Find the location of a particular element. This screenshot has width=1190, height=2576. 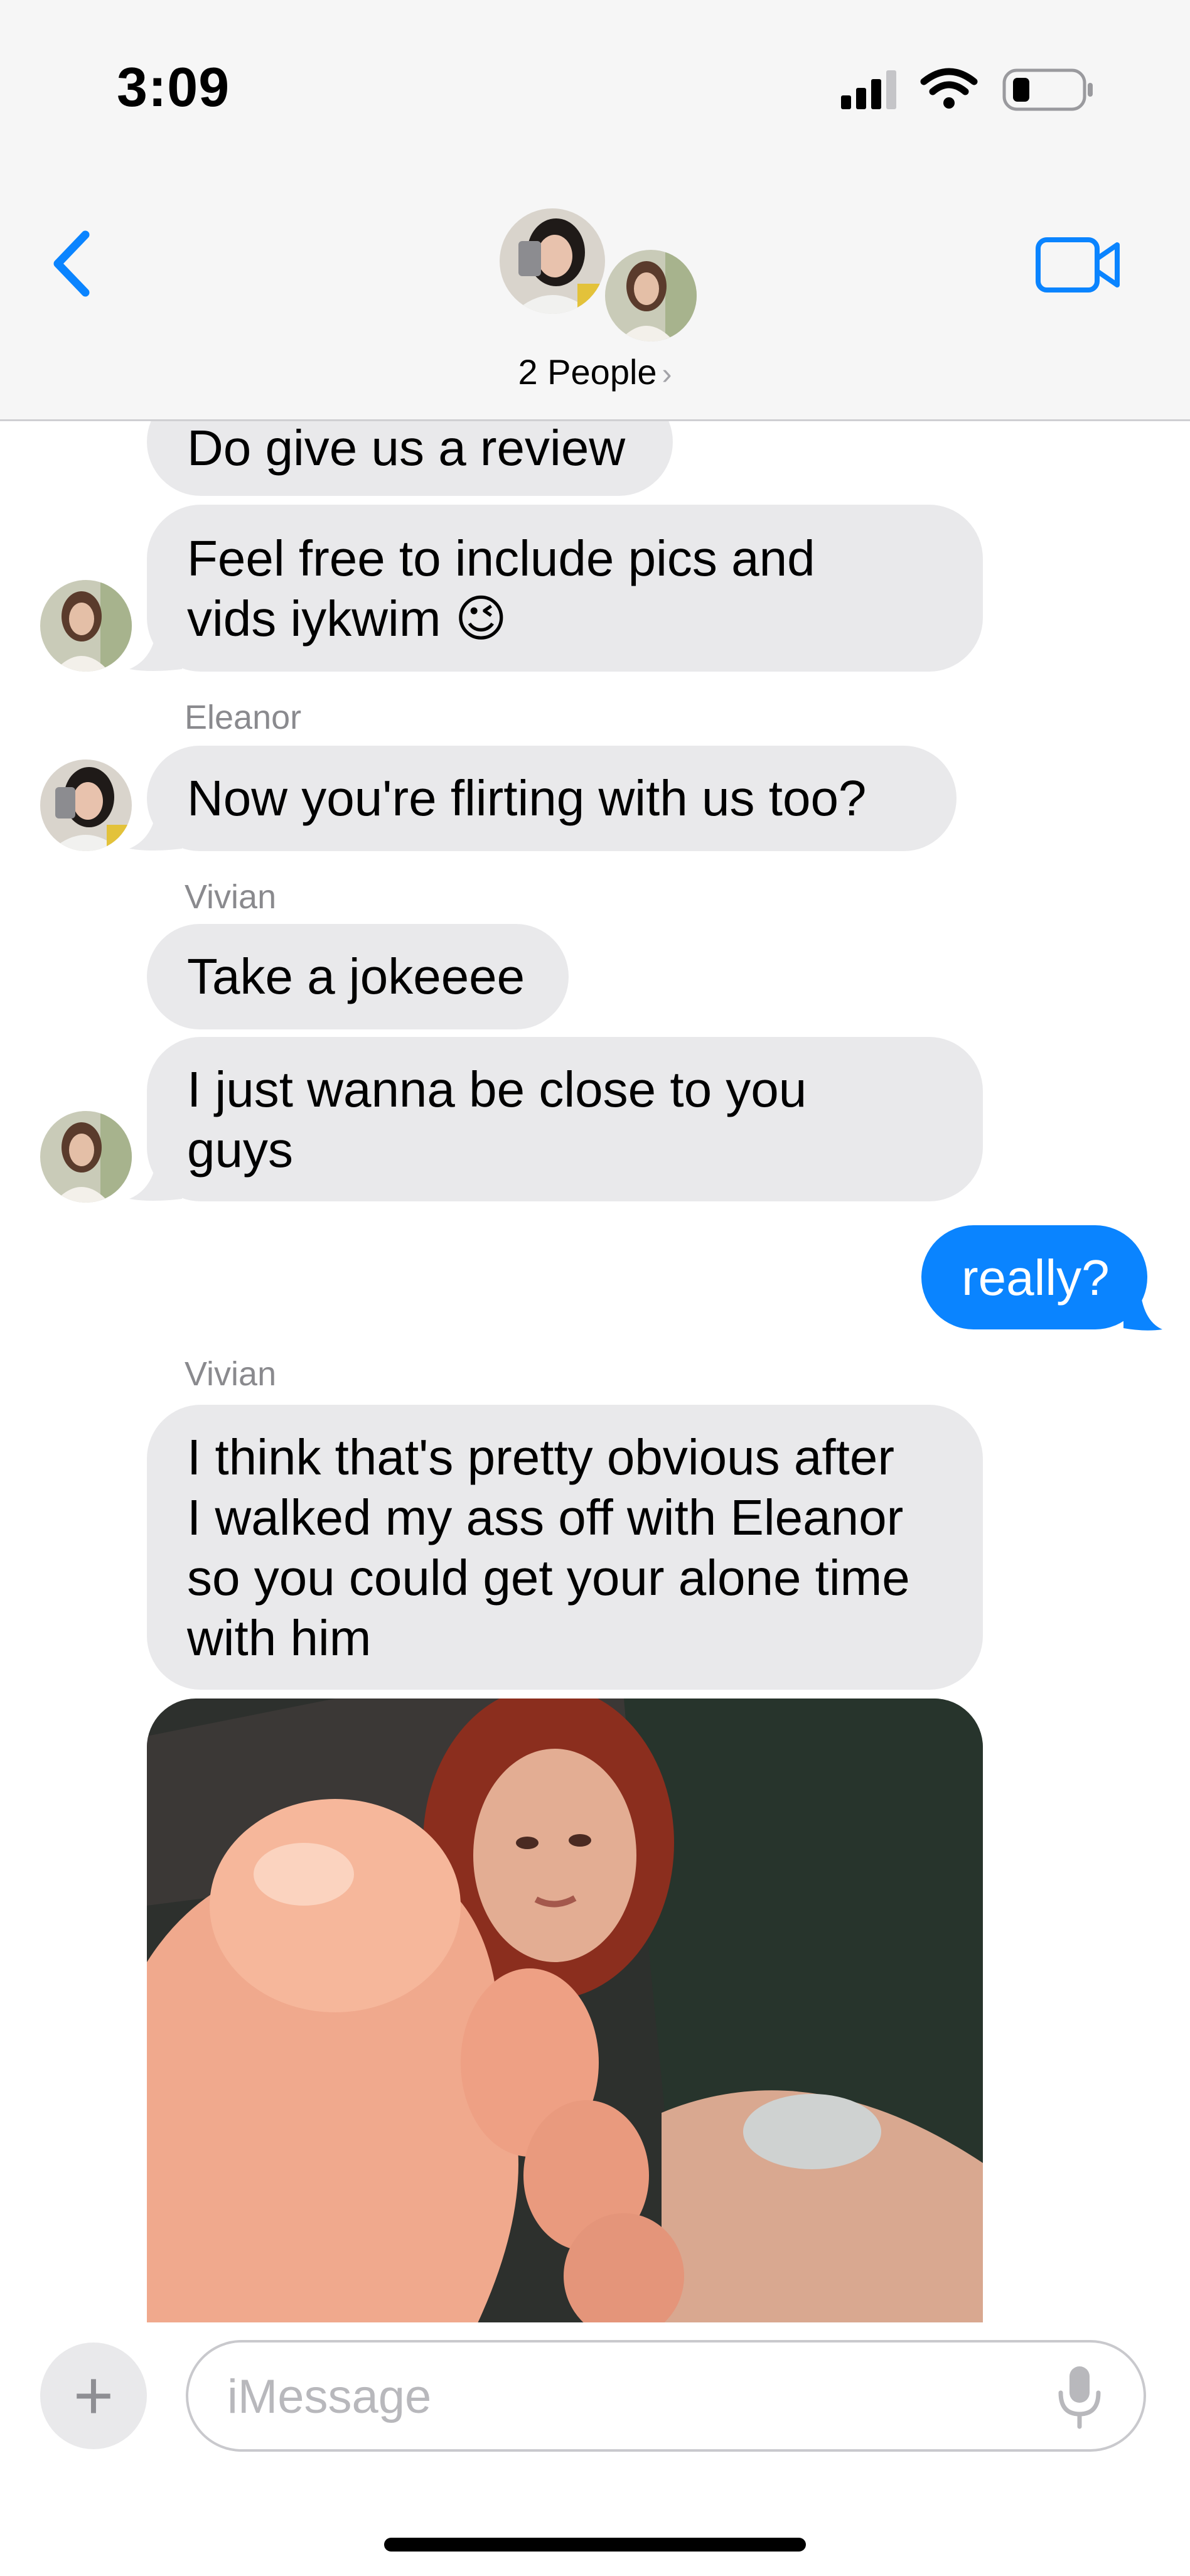

apps-plus-button: + is located at coordinates (93, 2396).